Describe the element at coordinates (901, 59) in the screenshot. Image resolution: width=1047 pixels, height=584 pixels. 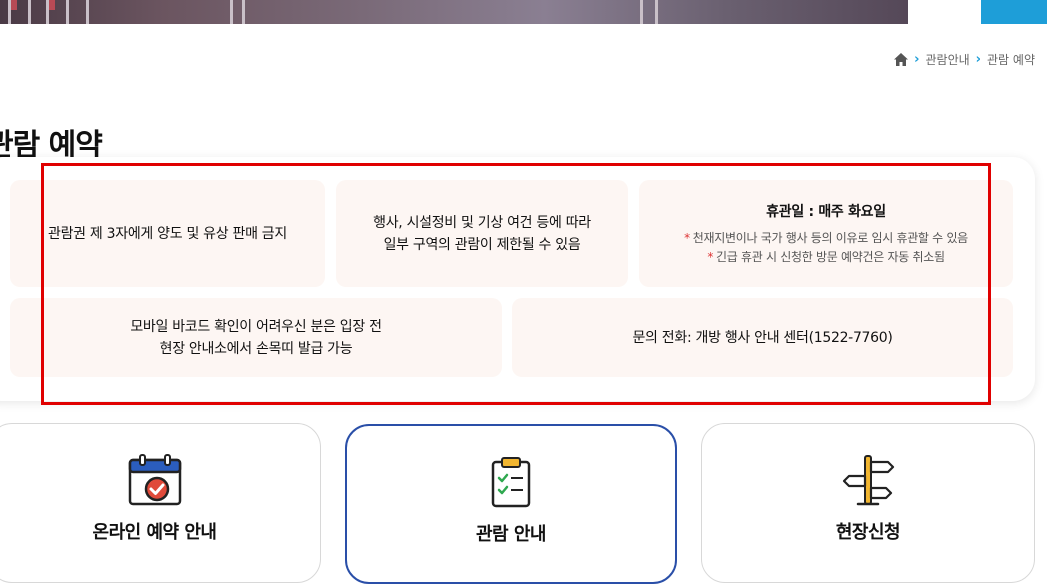
I see `home-icon` at that location.